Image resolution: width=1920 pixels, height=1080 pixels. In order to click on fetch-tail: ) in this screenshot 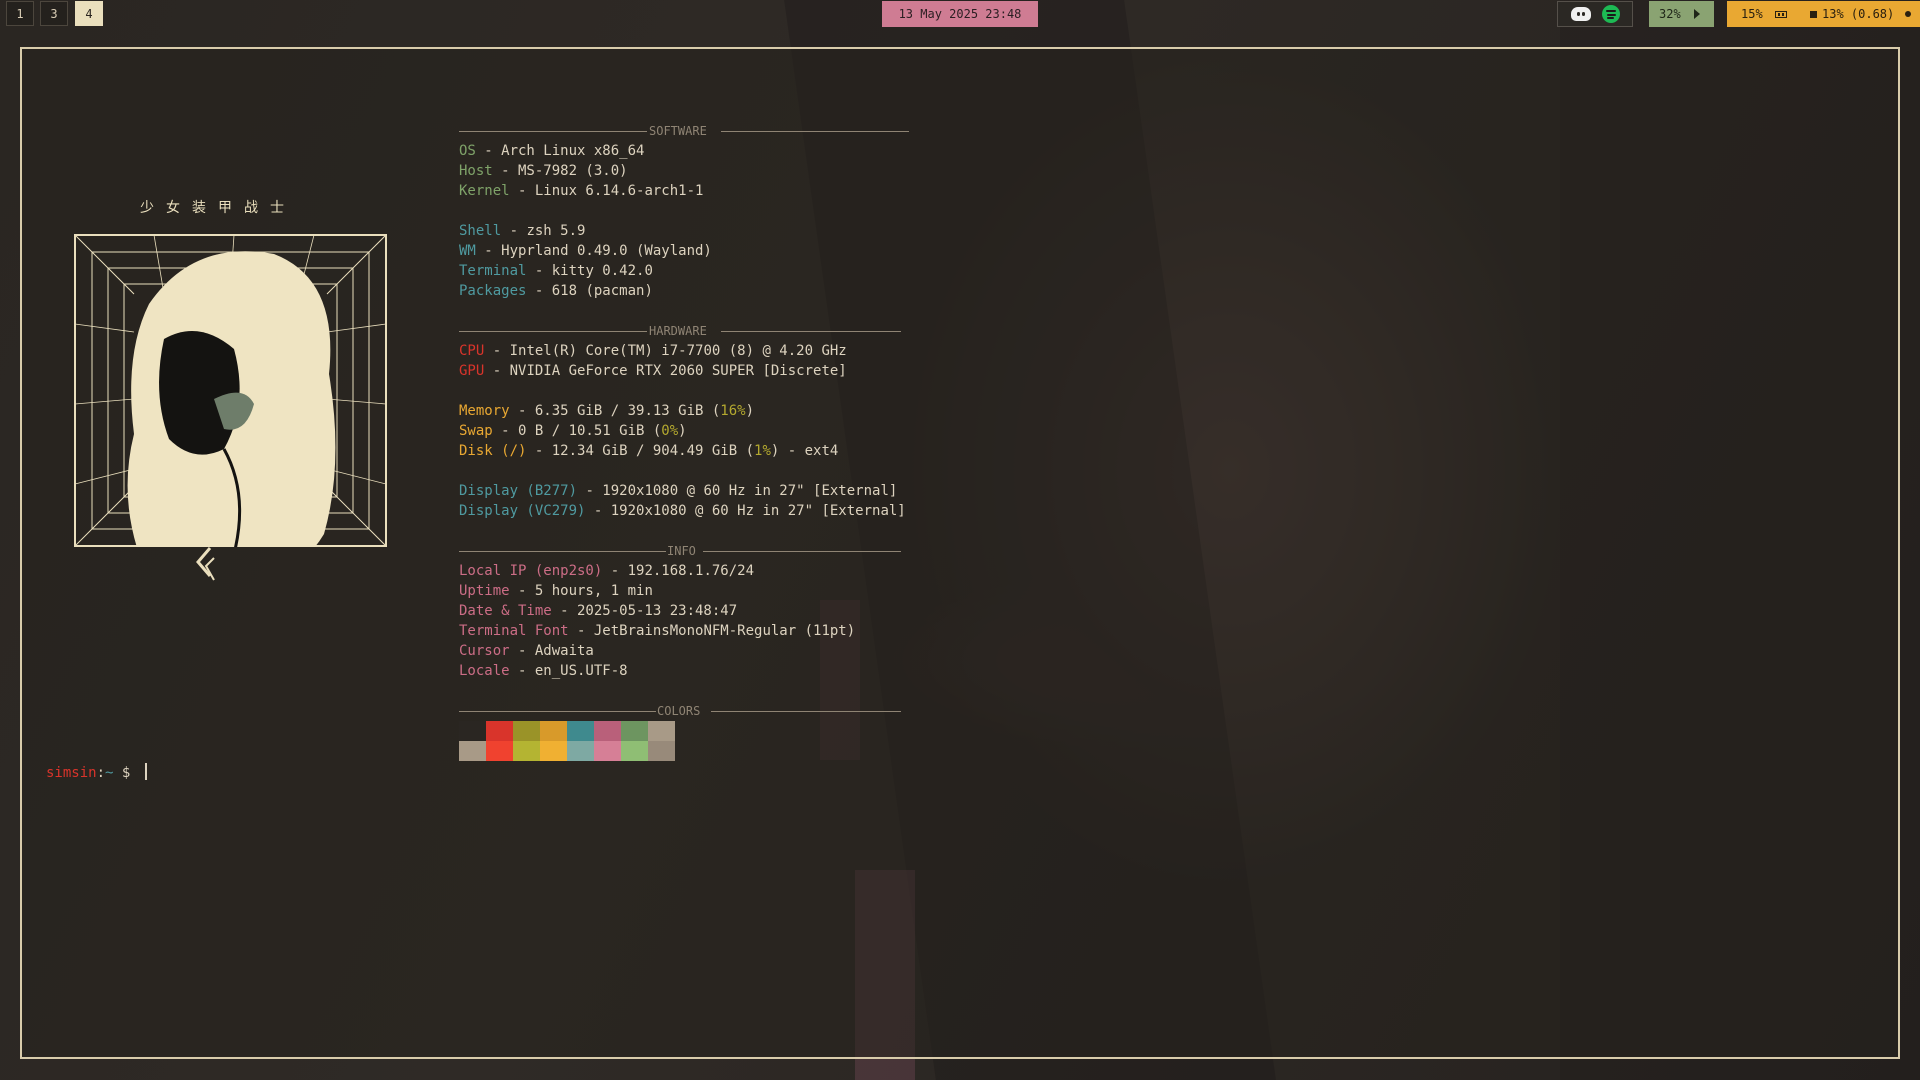, I will do `click(682, 431)`.